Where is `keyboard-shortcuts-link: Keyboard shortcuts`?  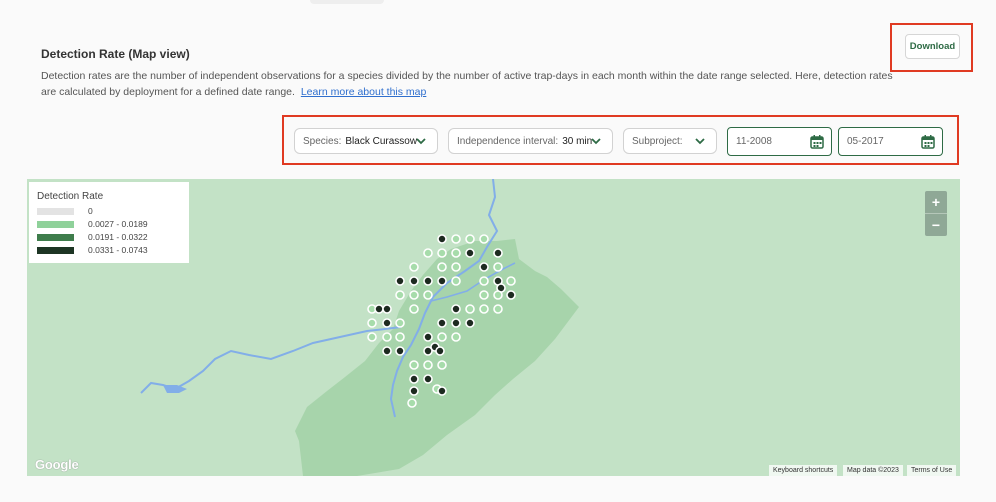 keyboard-shortcuts-link: Keyboard shortcuts is located at coordinates (803, 470).